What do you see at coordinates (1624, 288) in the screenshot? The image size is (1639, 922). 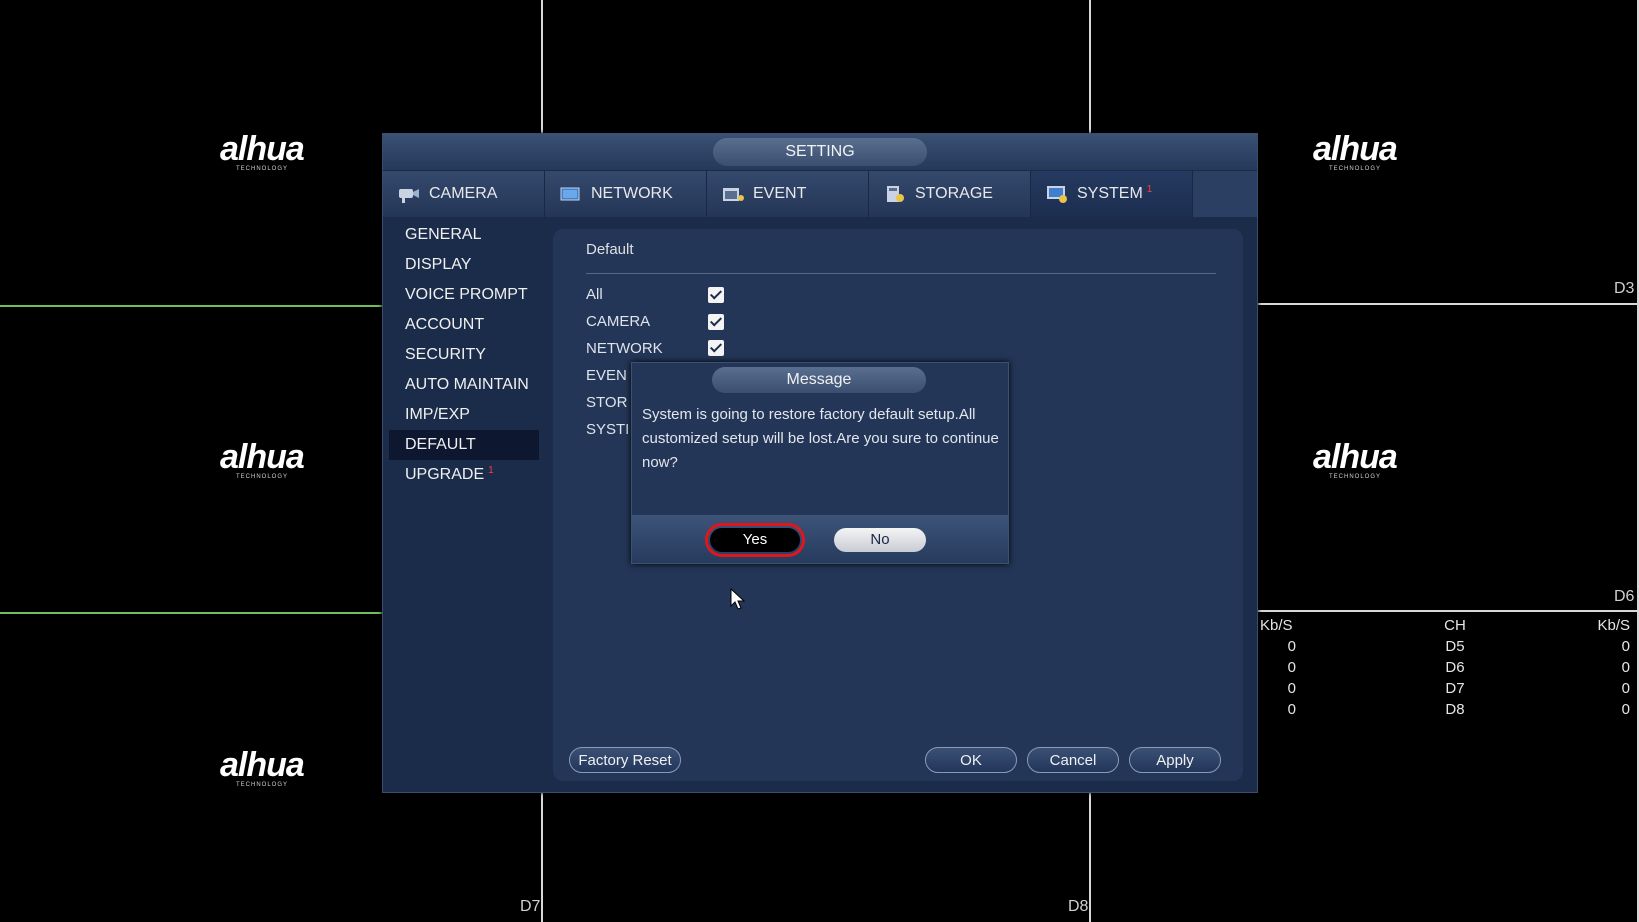 I see `channel-label-d3: D3` at bounding box center [1624, 288].